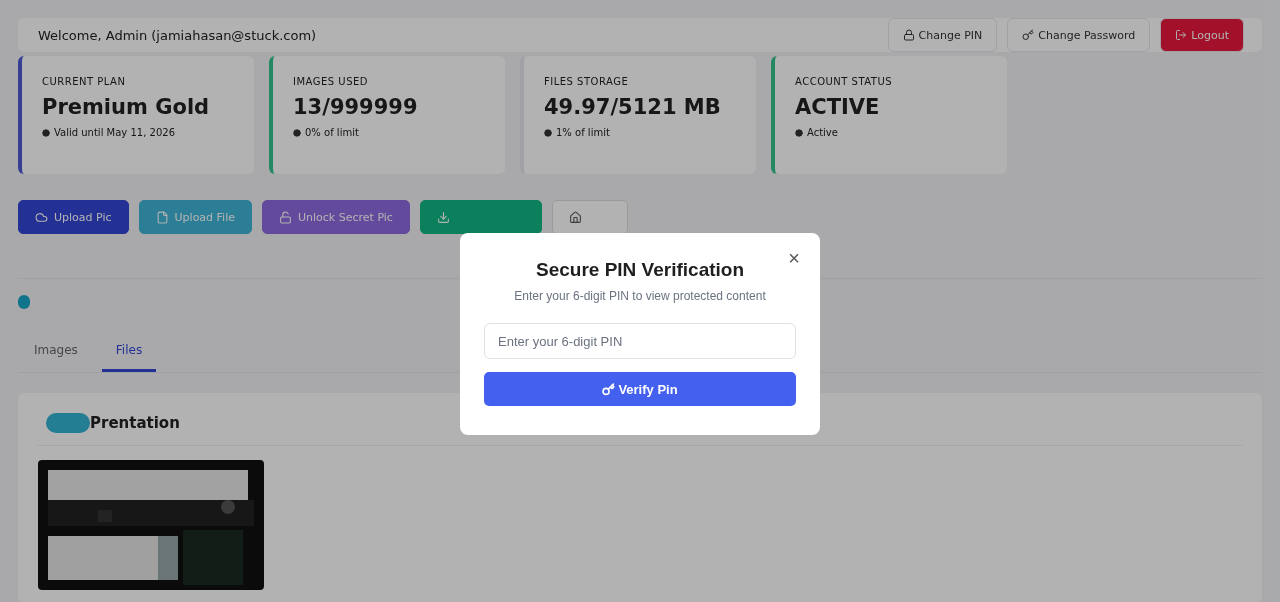 The image size is (1280, 602). Describe the element at coordinates (84, 81) in the screenshot. I see `stat-label: CURRENT PLAN` at that location.